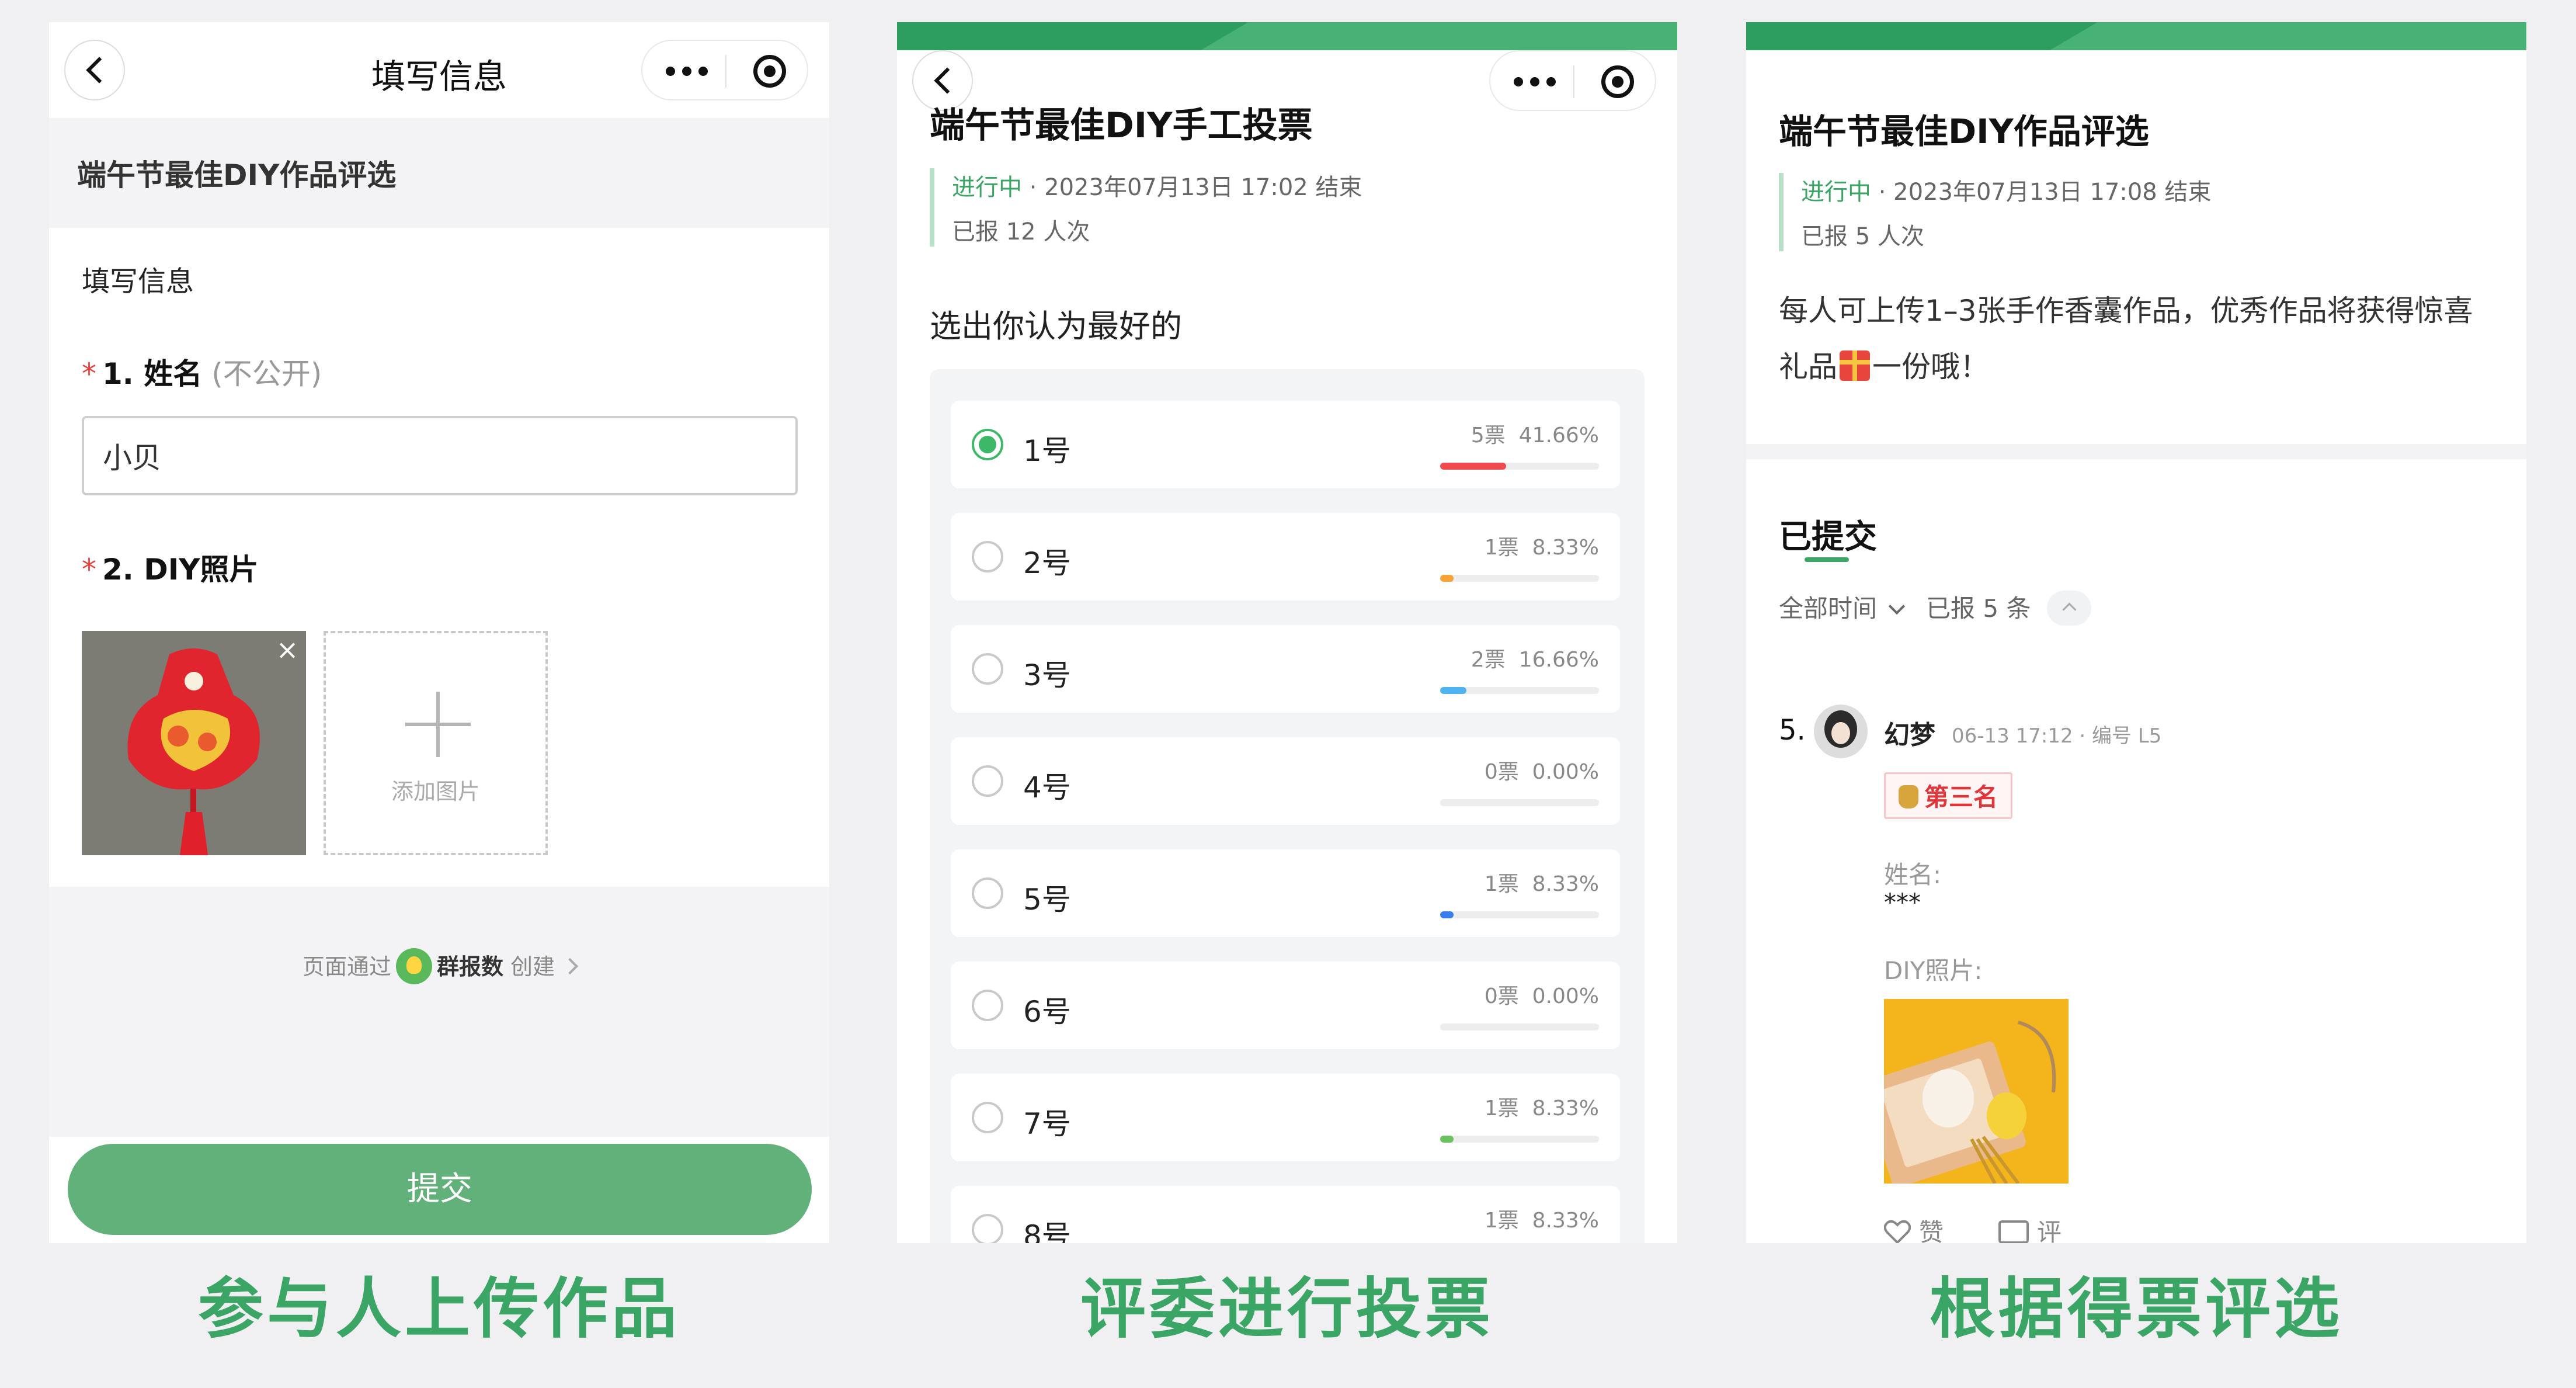  I want to click on money-bag-icon, so click(1909, 796).